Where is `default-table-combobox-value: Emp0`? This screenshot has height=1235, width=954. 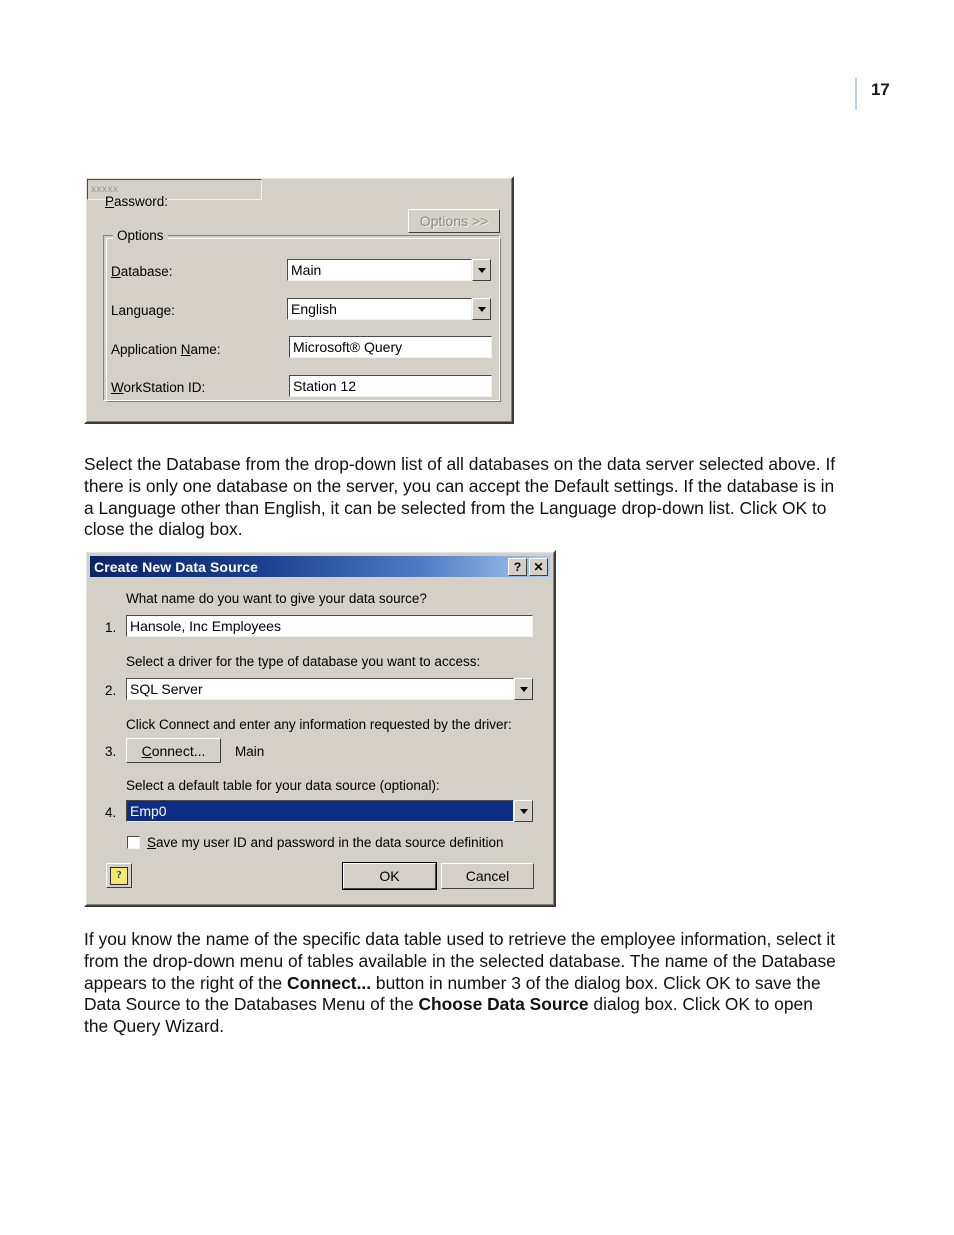 default-table-combobox-value: Emp0 is located at coordinates (320, 811).